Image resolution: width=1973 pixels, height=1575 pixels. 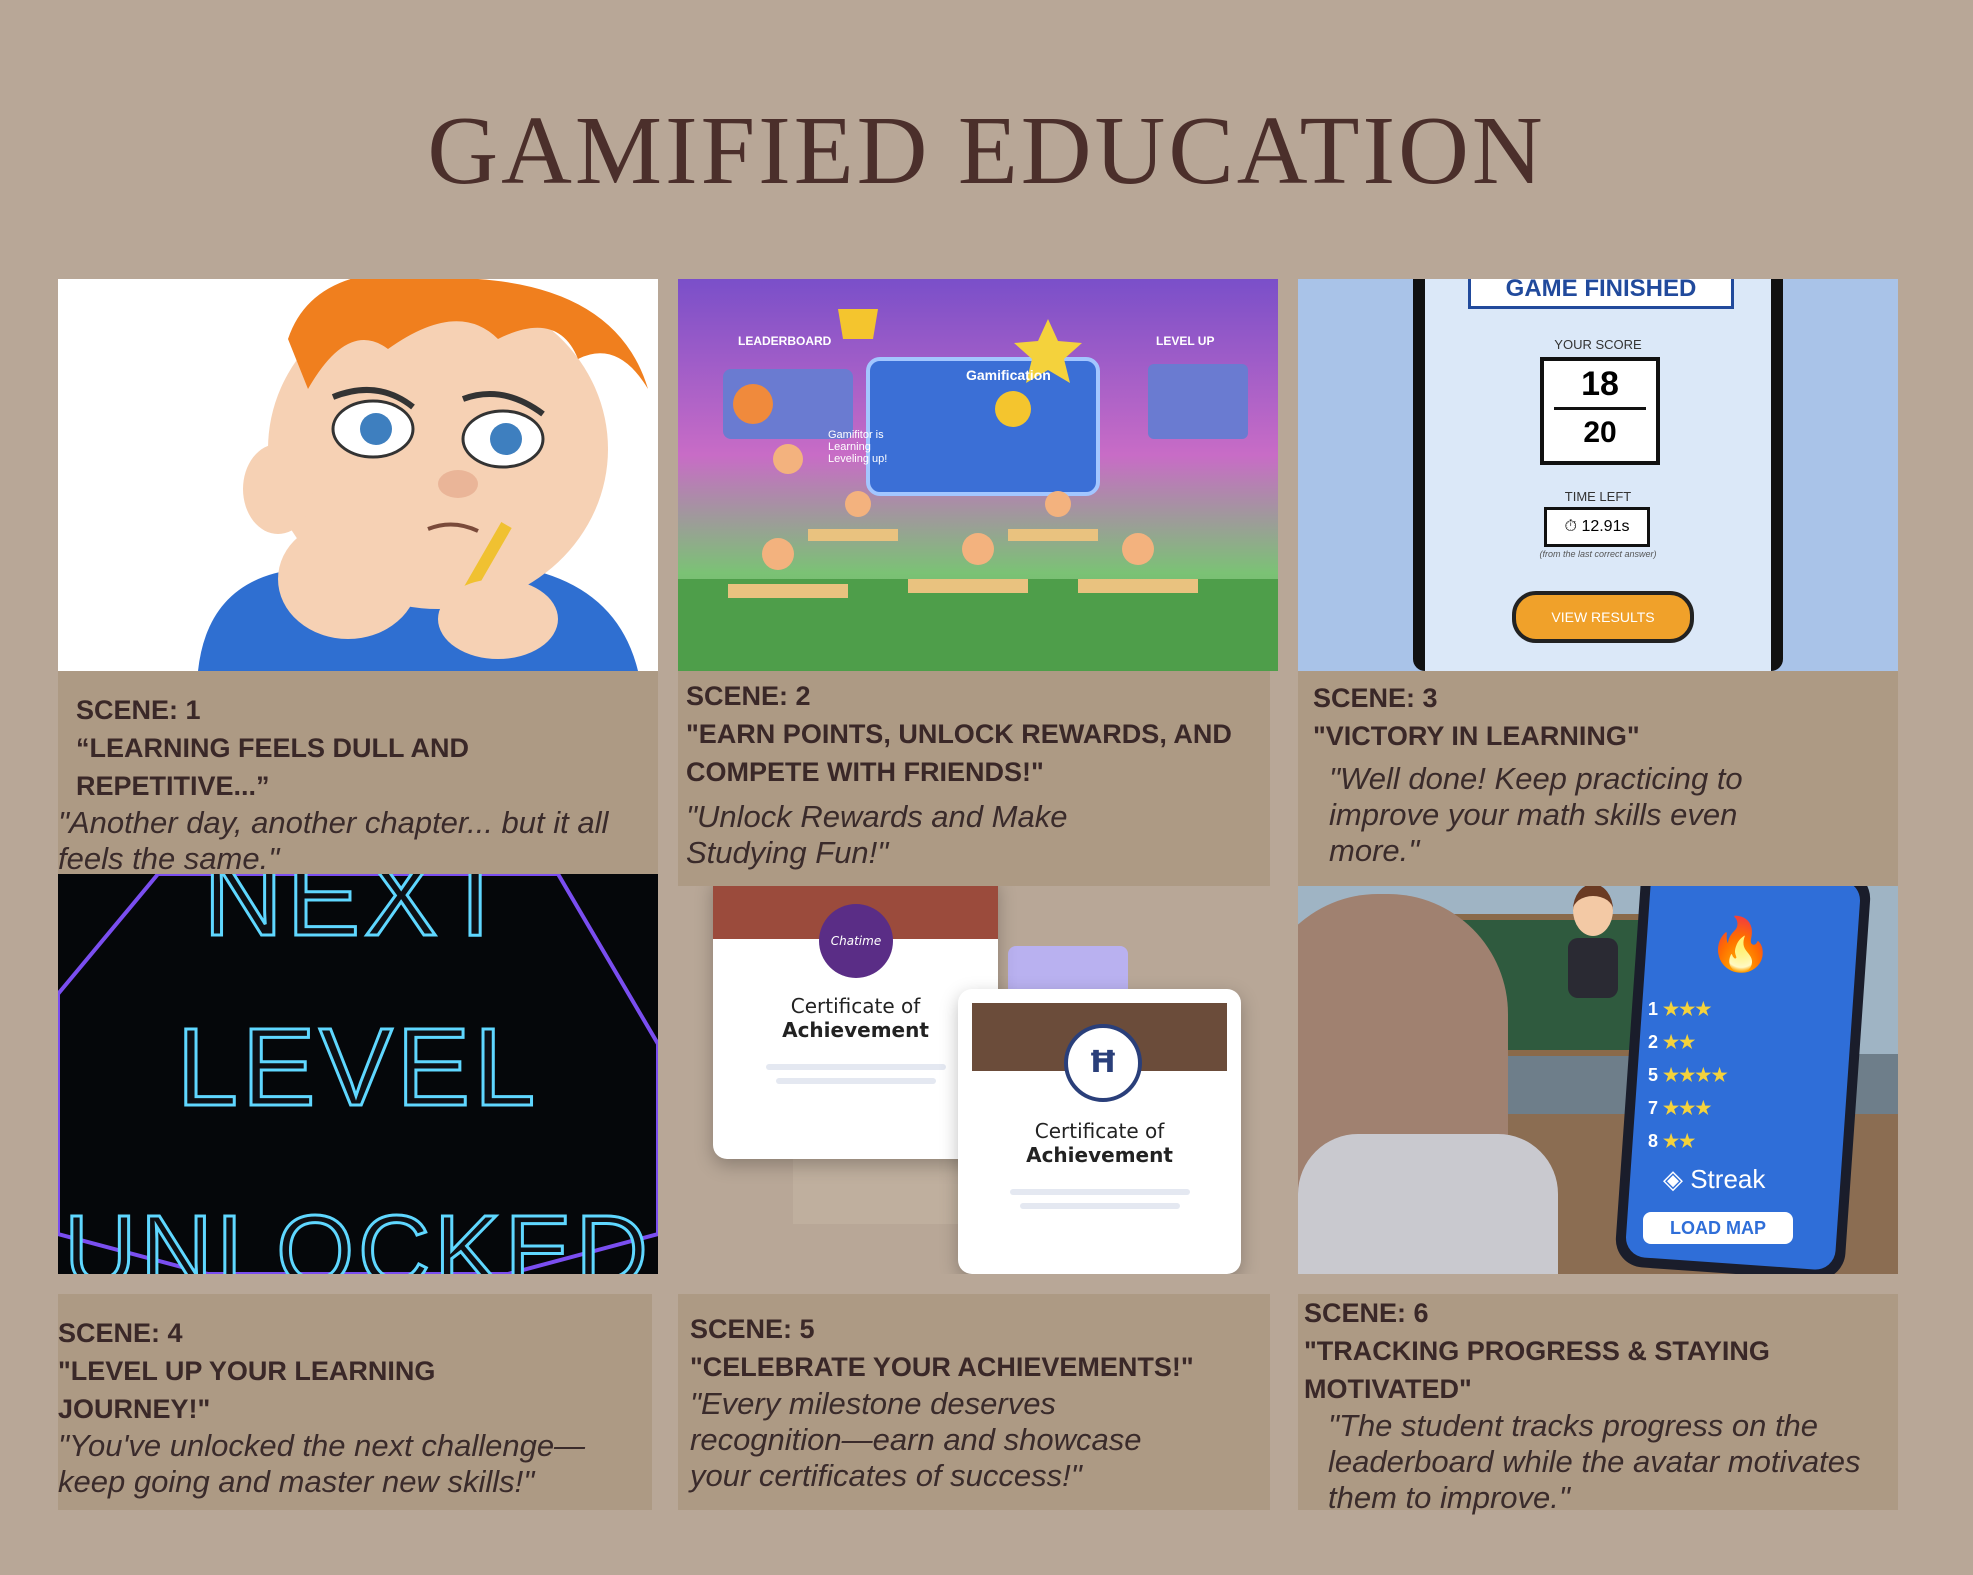 I want to click on leaderboard-row: 2 ★★, so click(x=1672, y=1042).